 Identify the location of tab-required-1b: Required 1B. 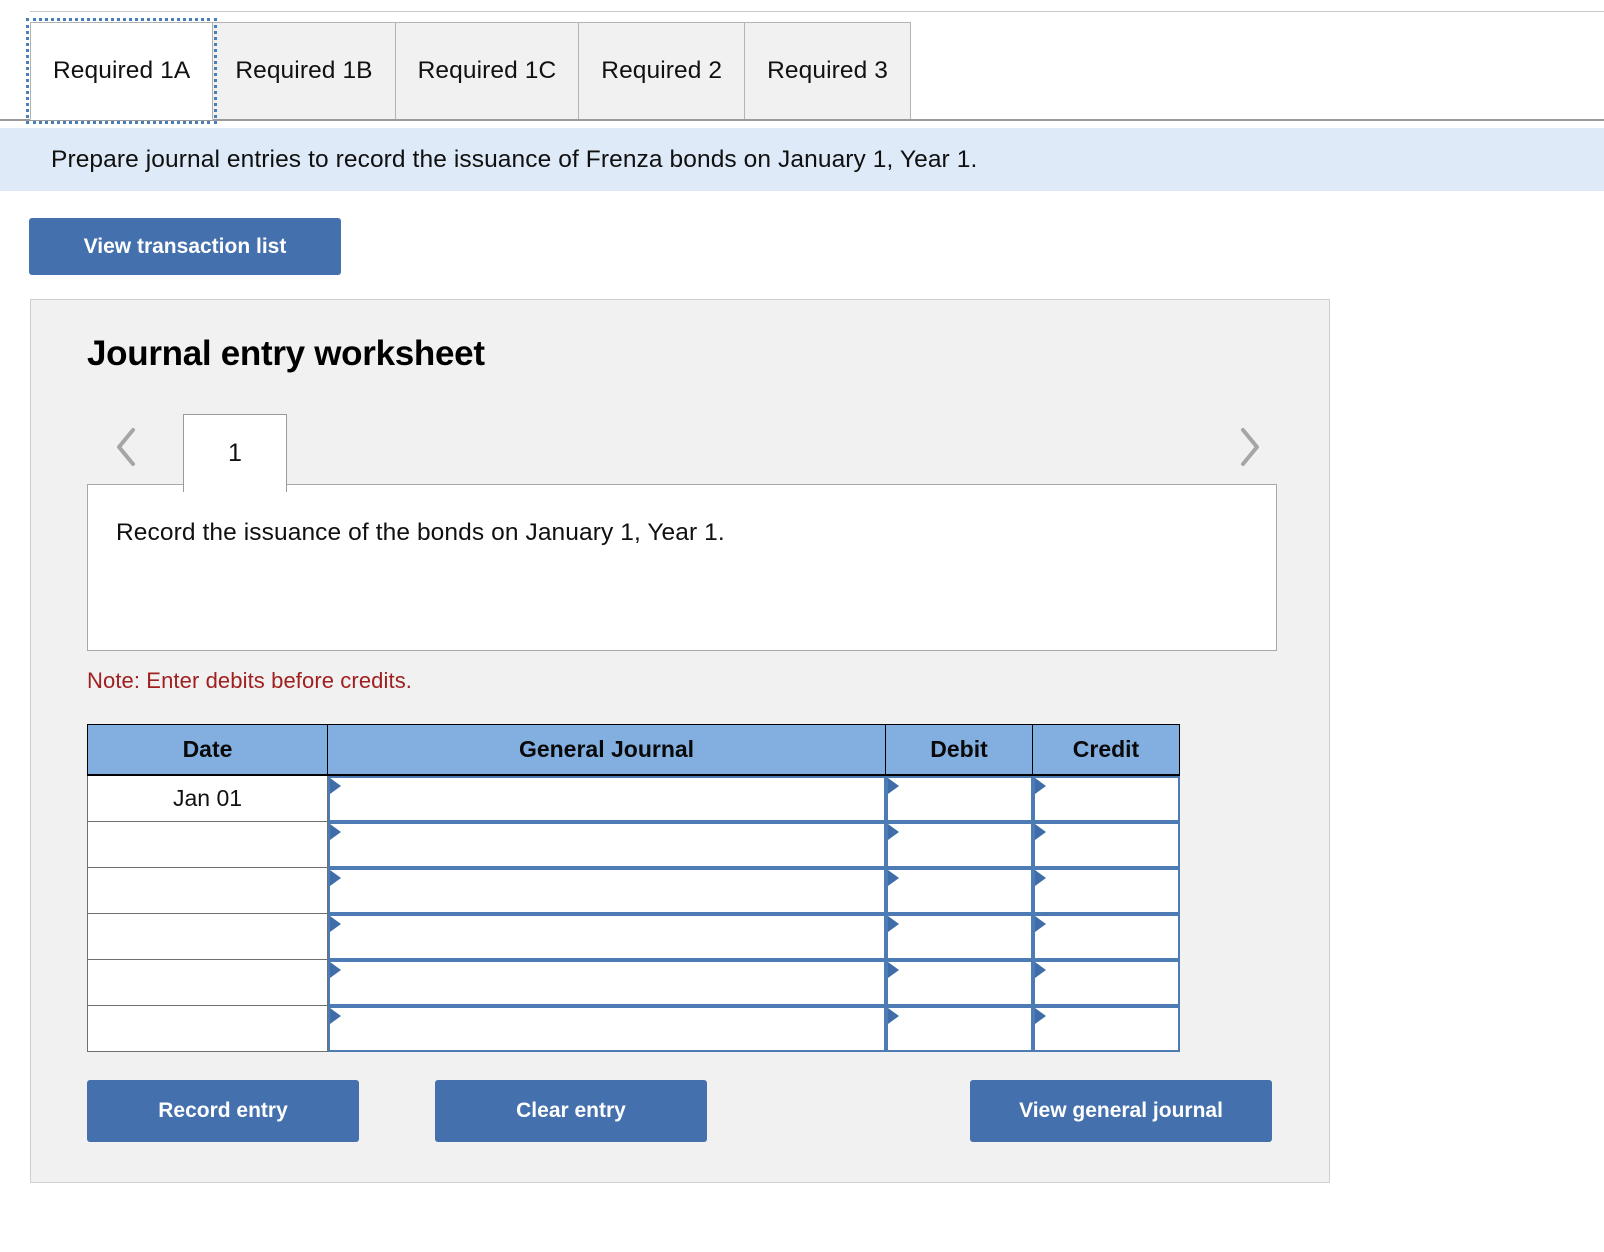
(304, 71).